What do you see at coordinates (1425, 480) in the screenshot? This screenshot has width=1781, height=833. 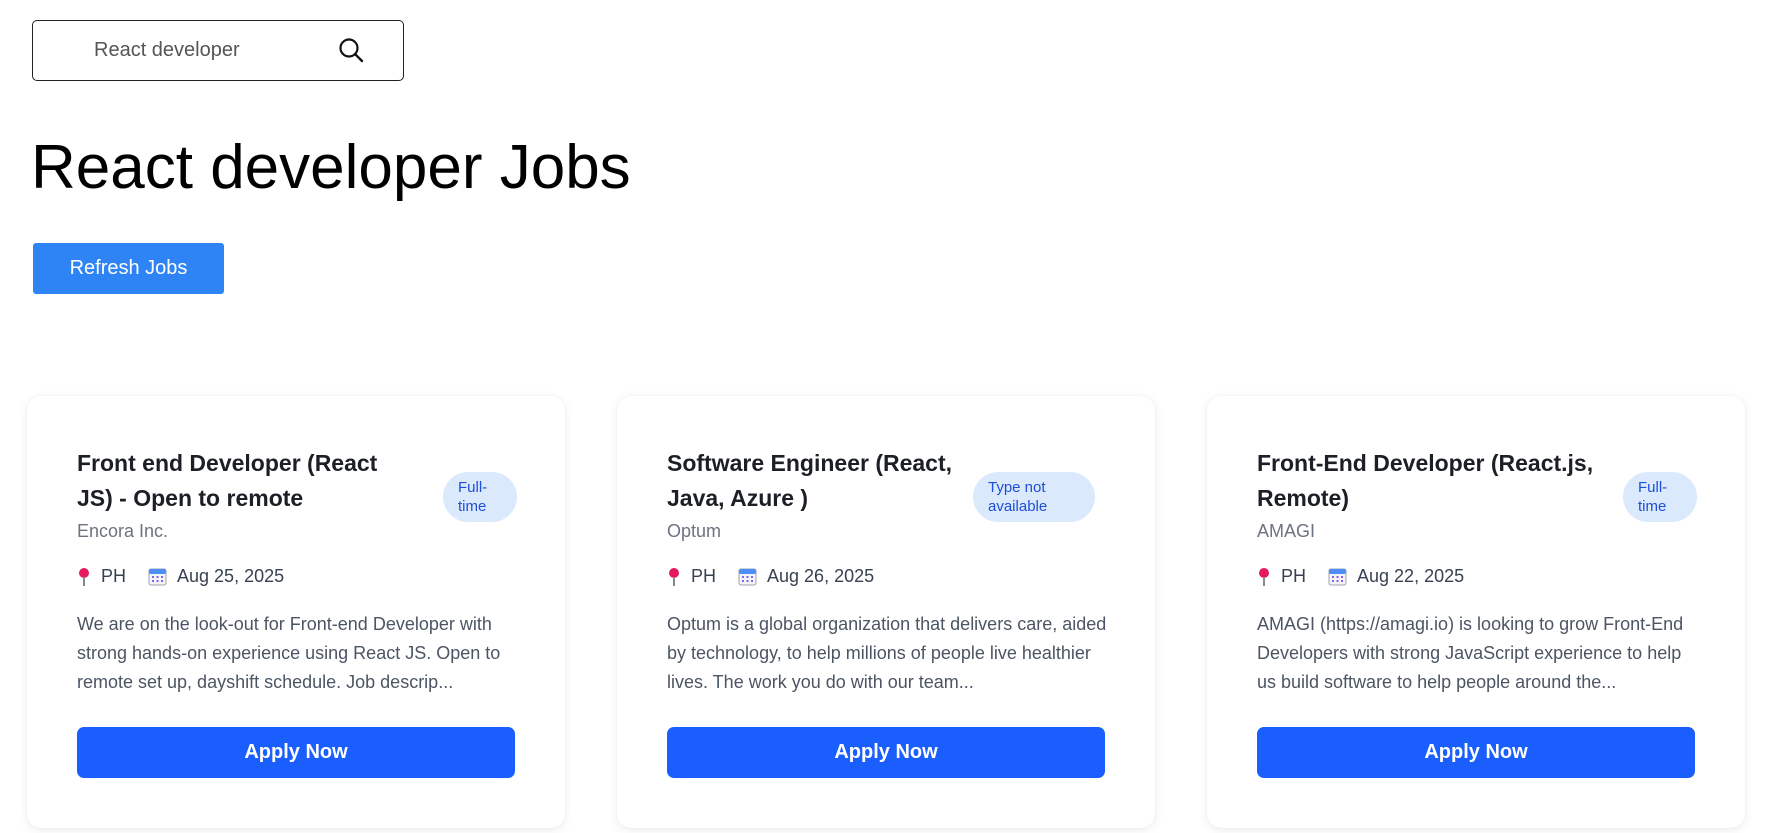 I see `job-title: Front-End Developer (React.js, Remote)` at bounding box center [1425, 480].